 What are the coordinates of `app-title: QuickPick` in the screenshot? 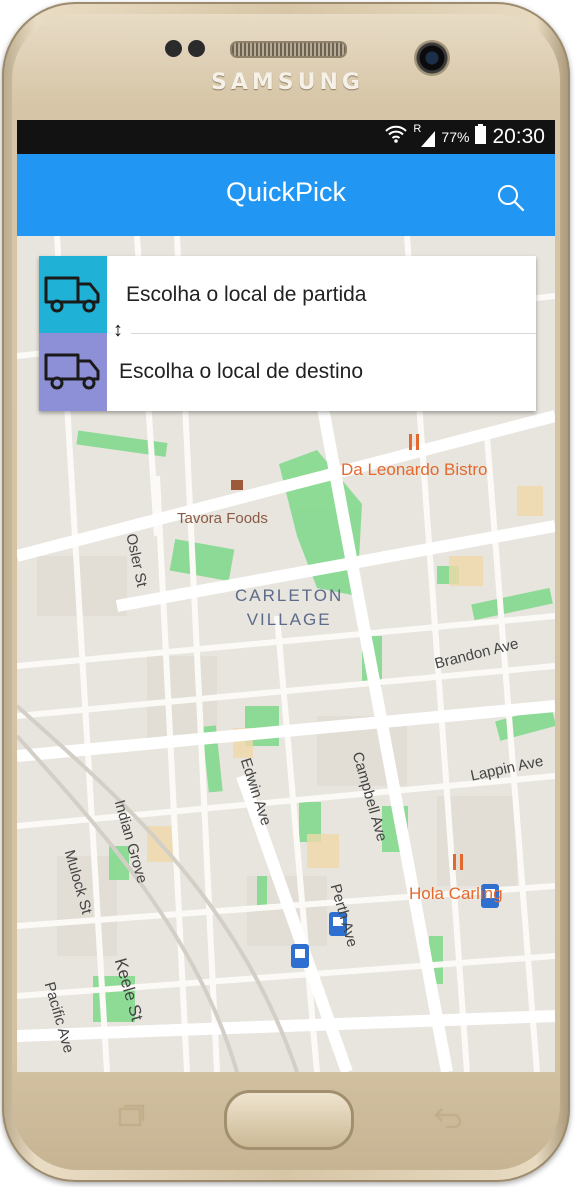 It's located at (286, 192).